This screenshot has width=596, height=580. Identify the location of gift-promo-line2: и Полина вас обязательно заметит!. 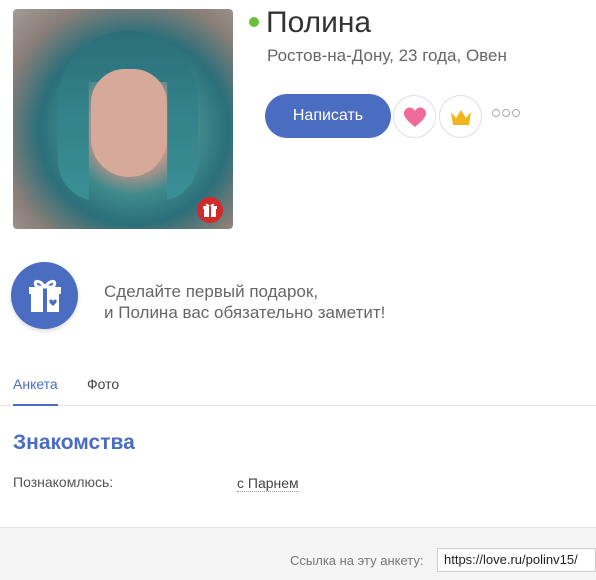
(245, 312).